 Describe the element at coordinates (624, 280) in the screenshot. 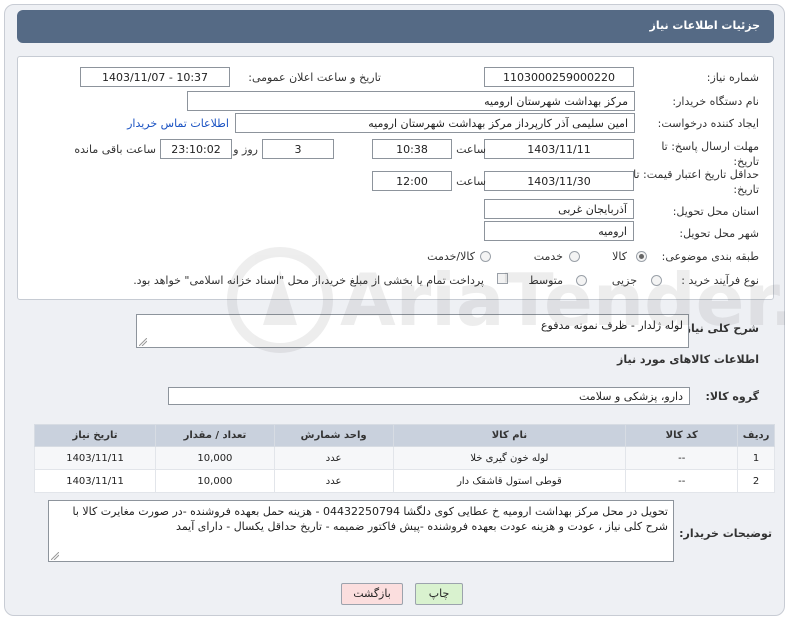

I see `process-minor-label: جزیی` at that location.